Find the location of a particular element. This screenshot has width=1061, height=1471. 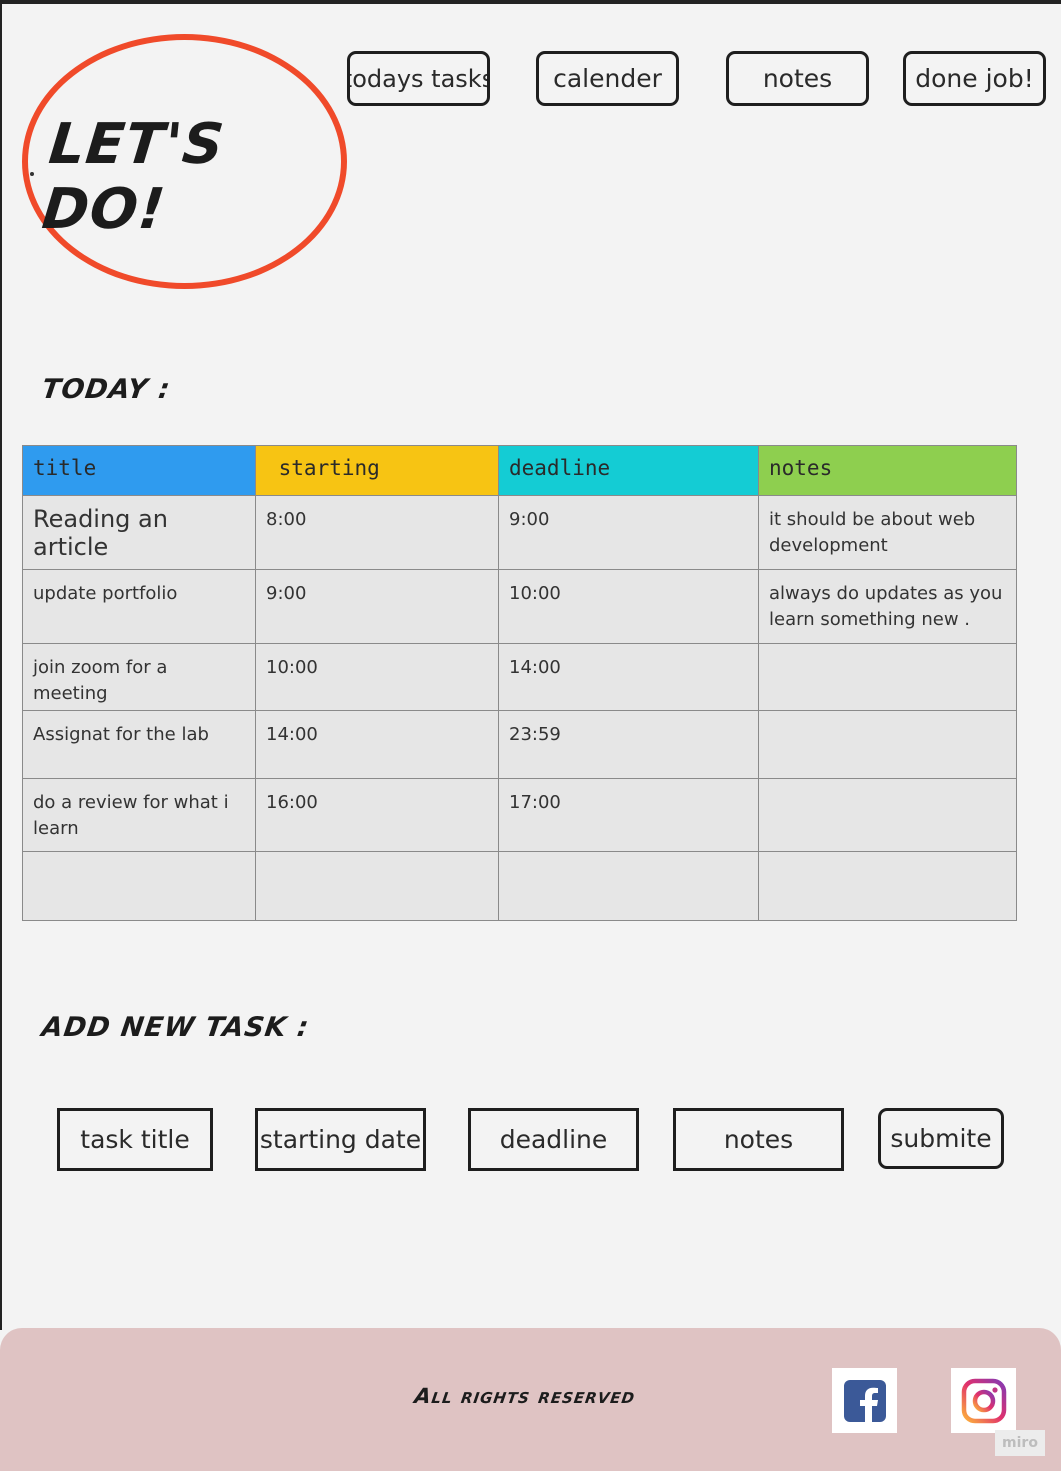

table-header-row: title starting deadline notes is located at coordinates (519, 470).